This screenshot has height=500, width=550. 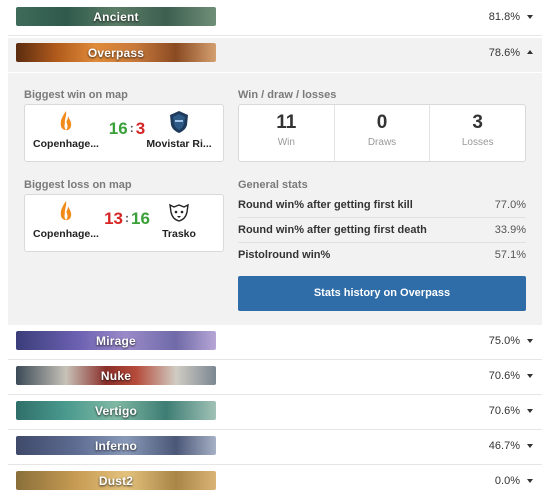 I want to click on biggest-loss-title: Biggest loss on map, so click(x=78, y=185).